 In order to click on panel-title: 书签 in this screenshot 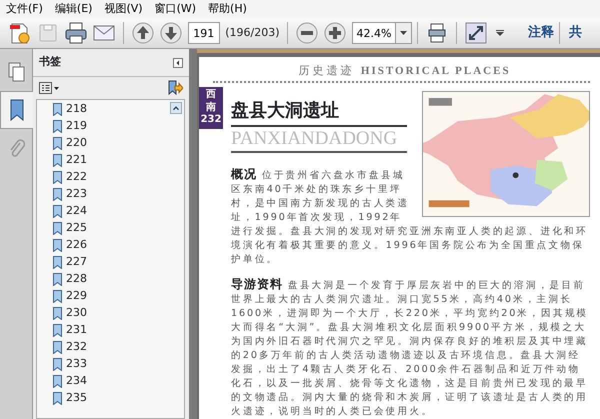, I will do `click(50, 62)`.